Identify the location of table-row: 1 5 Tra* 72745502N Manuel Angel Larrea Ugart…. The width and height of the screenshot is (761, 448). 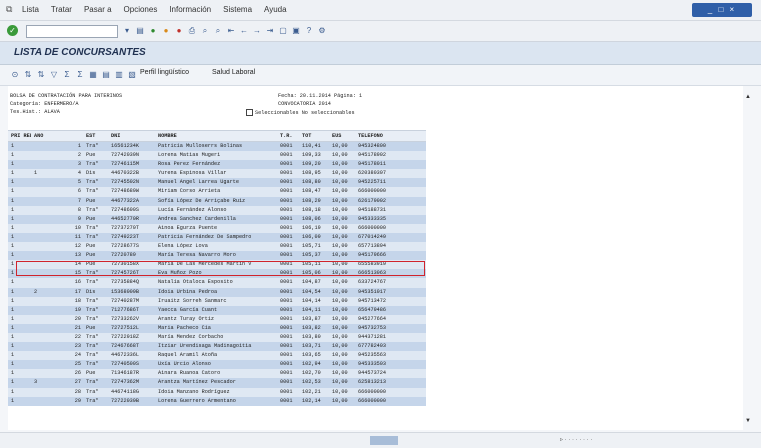
(217, 183).